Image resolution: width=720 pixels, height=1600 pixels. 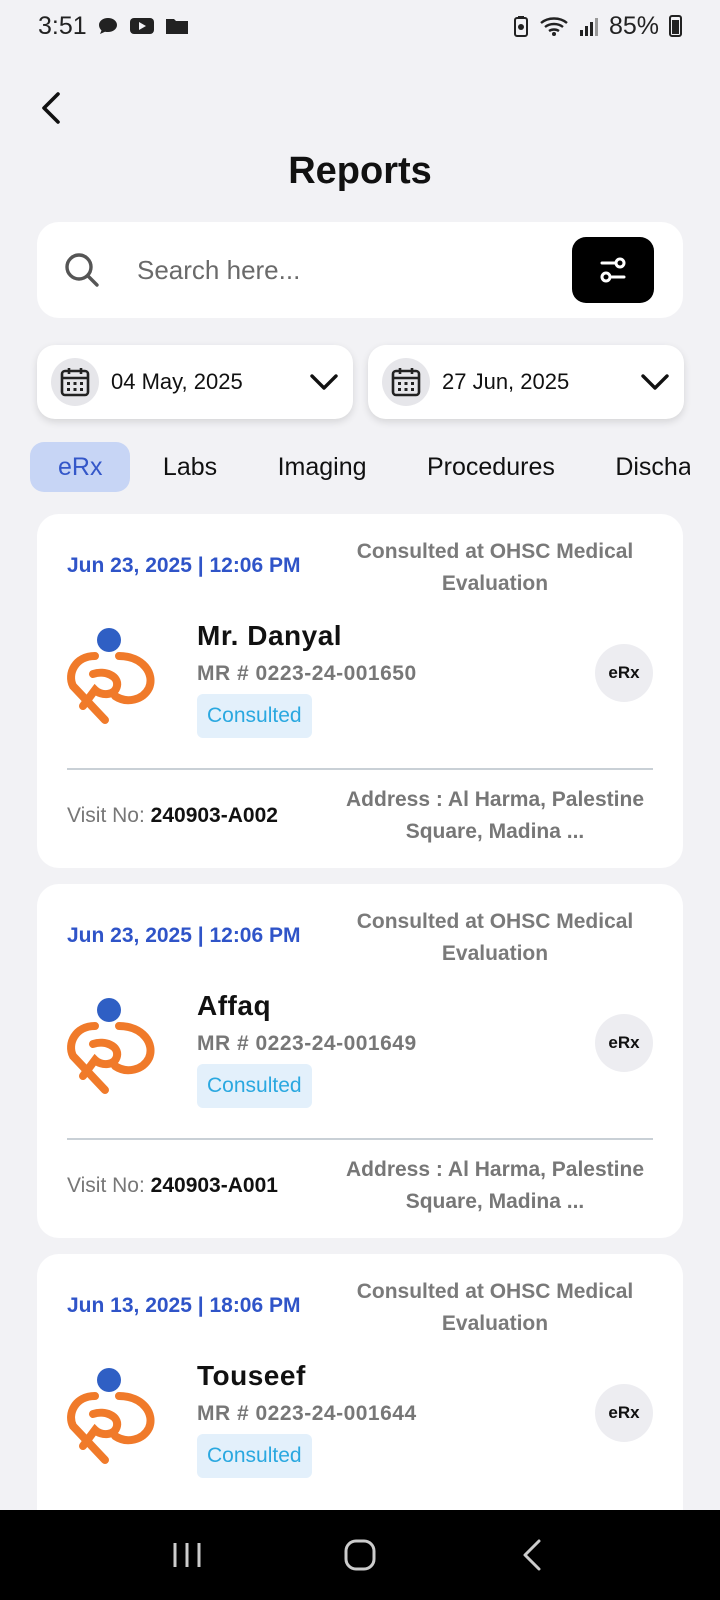 I want to click on youtube-icon, so click(x=141, y=26).